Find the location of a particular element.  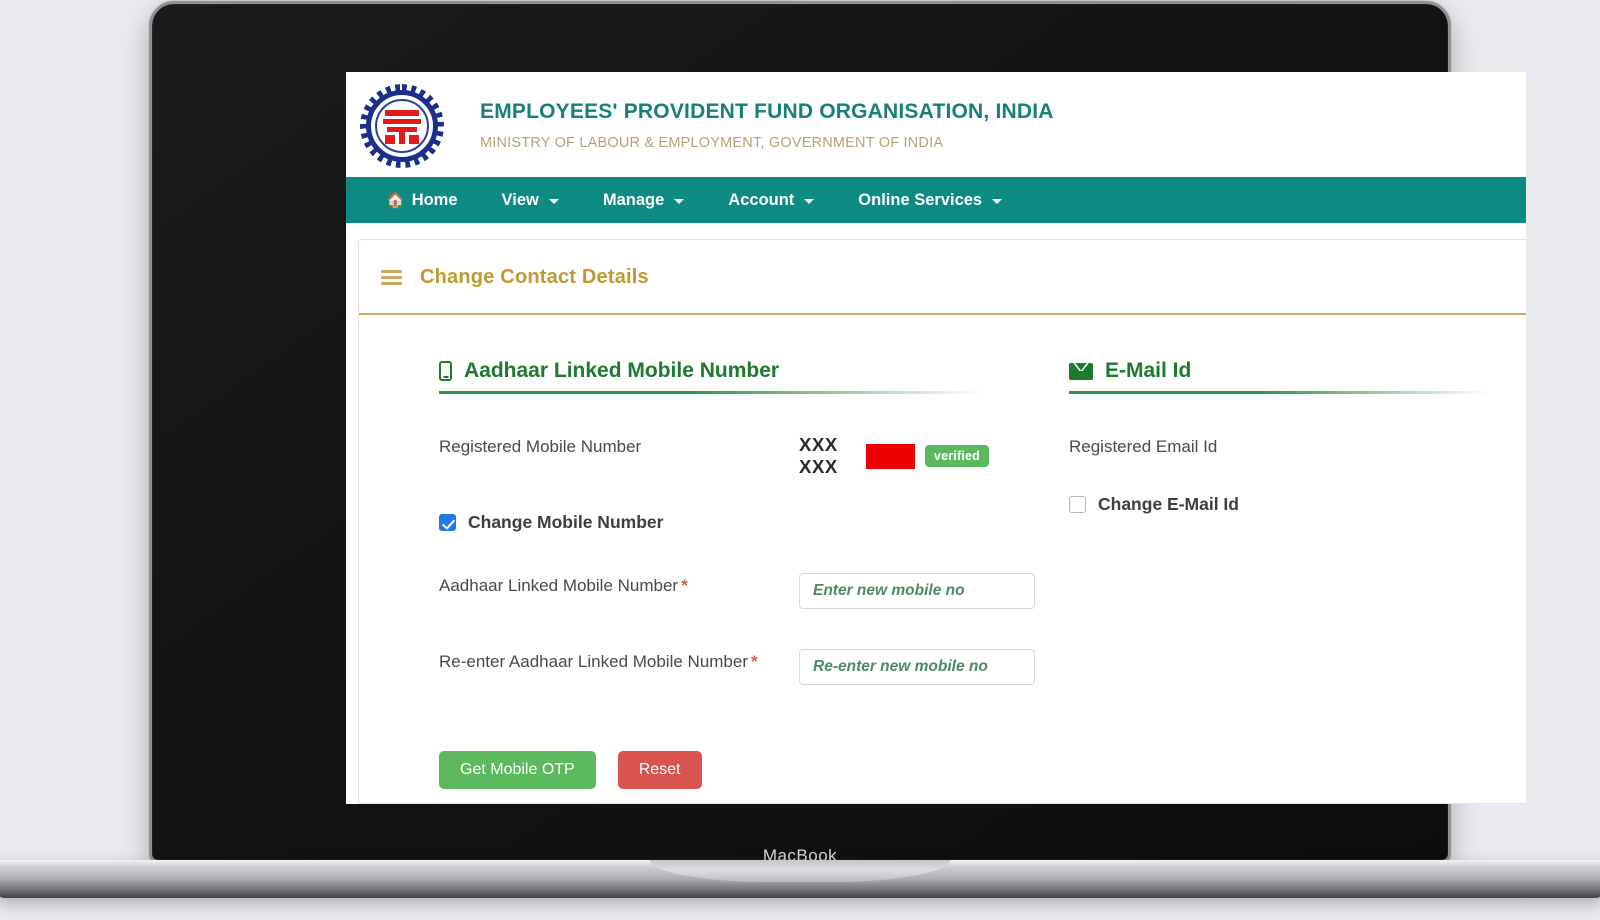

reenter-mobile-row: Re-enter Aadhaar Linked Mobile Number * is located at coordinates (737, 667).